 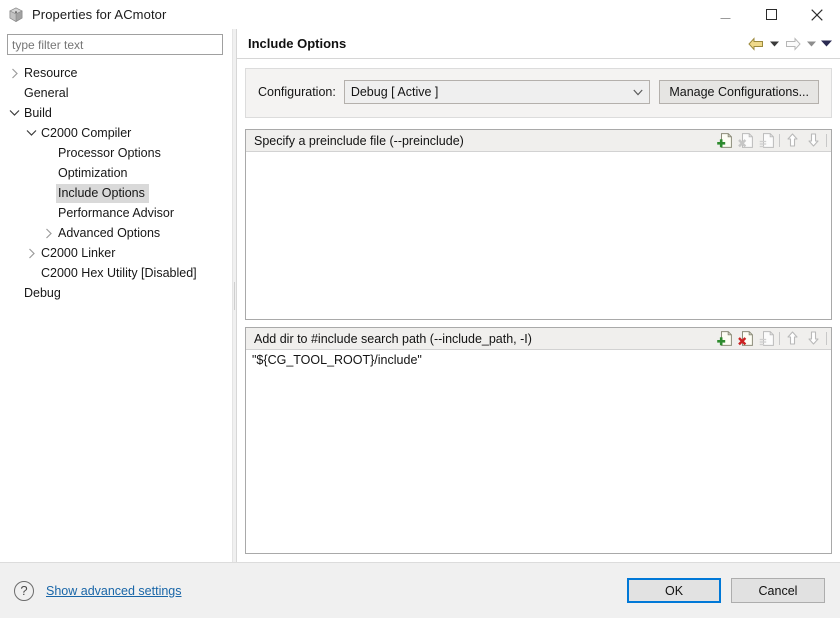 I want to click on tree-item-label: Advanced Options, so click(x=109, y=232).